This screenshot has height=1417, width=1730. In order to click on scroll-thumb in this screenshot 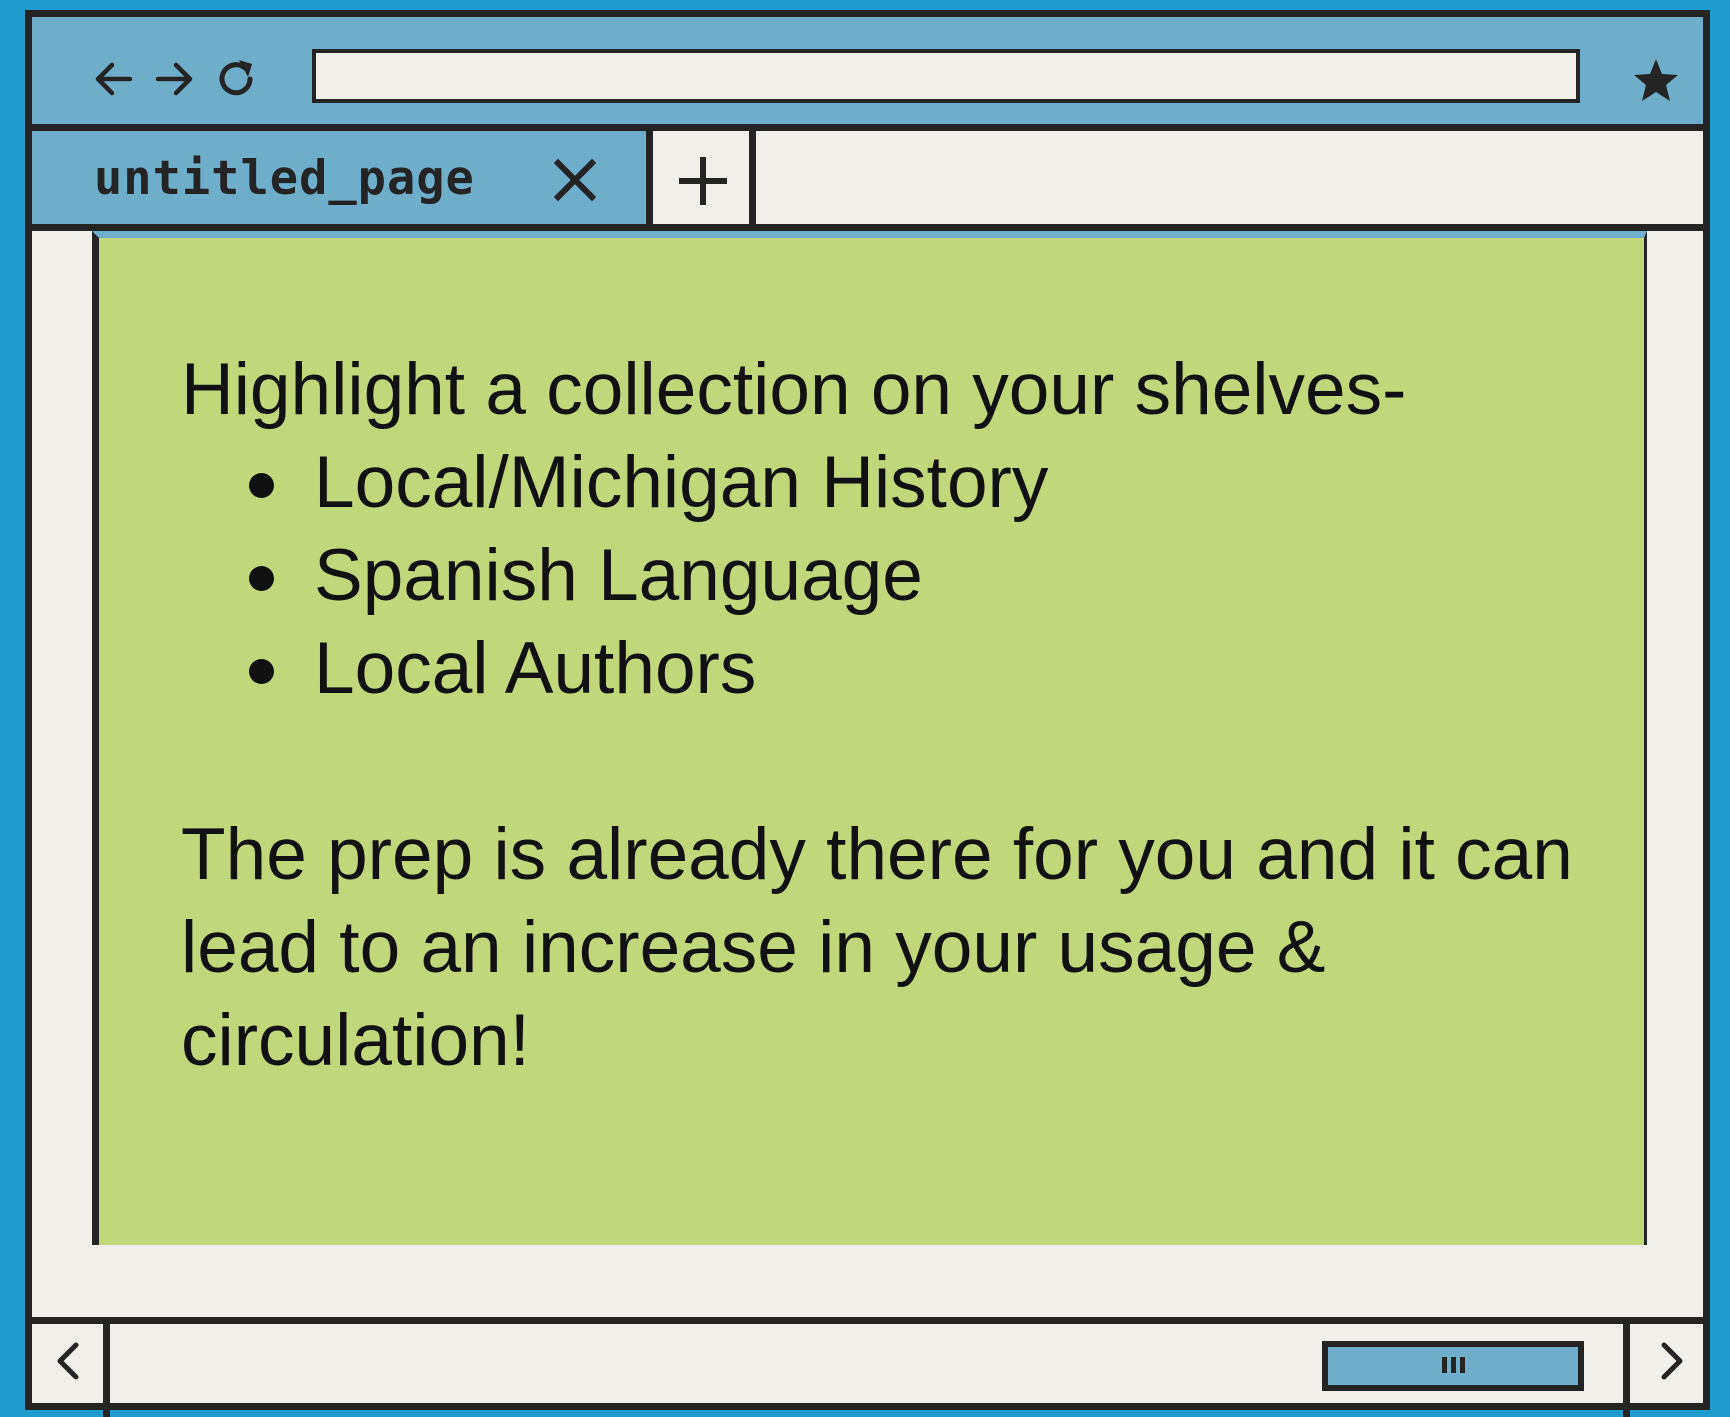, I will do `click(1453, 1366)`.